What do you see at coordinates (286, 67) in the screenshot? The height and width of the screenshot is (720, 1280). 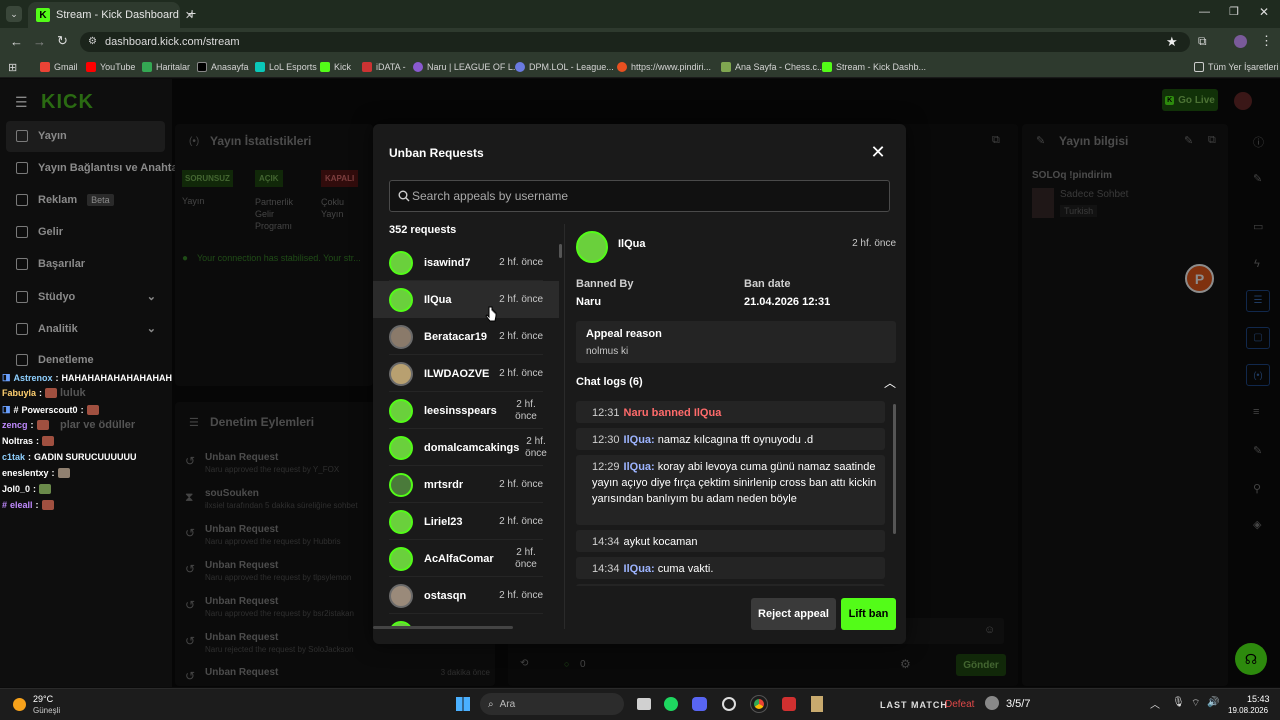 I see `bookmark-lolesports: LoL Esports` at bounding box center [286, 67].